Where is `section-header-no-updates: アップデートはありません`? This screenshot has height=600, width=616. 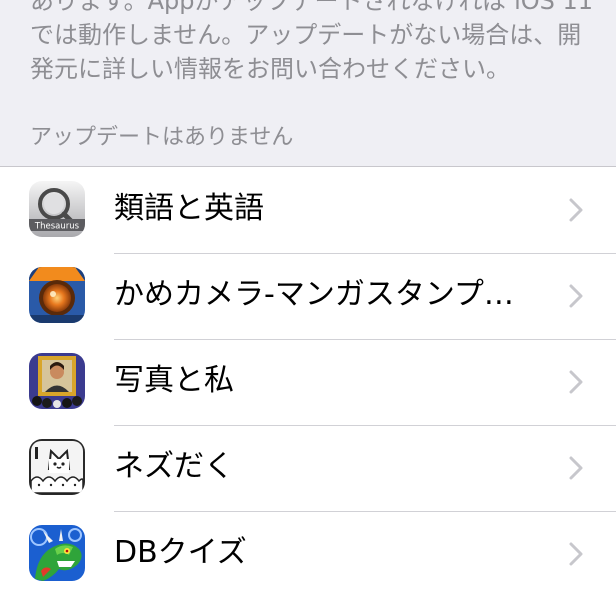
section-header-no-updates: アップデートはありません is located at coordinates (162, 137).